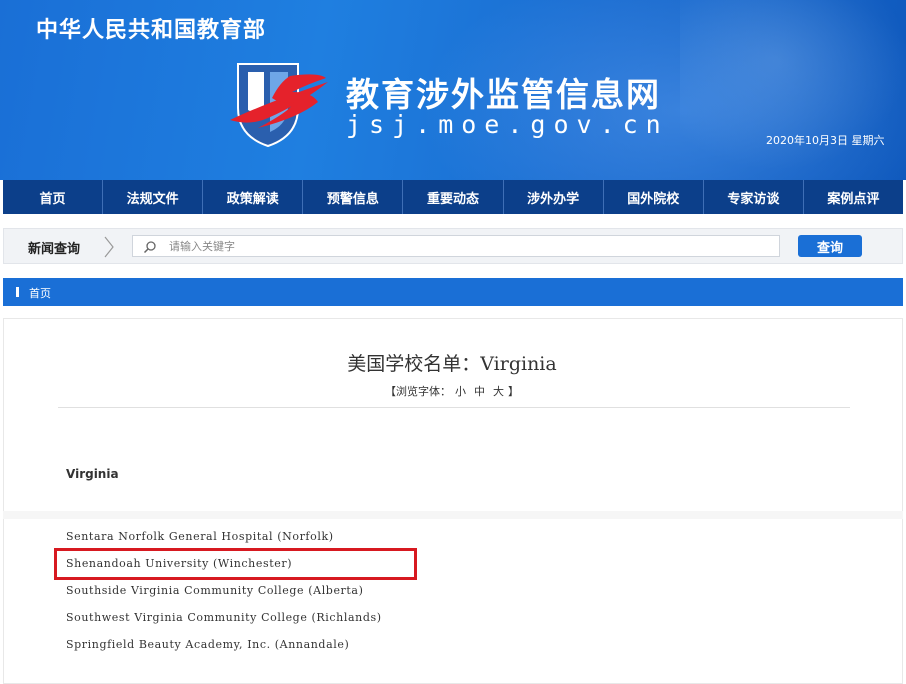  What do you see at coordinates (825, 140) in the screenshot?
I see `current-date: 2020年10月3日 星期六` at bounding box center [825, 140].